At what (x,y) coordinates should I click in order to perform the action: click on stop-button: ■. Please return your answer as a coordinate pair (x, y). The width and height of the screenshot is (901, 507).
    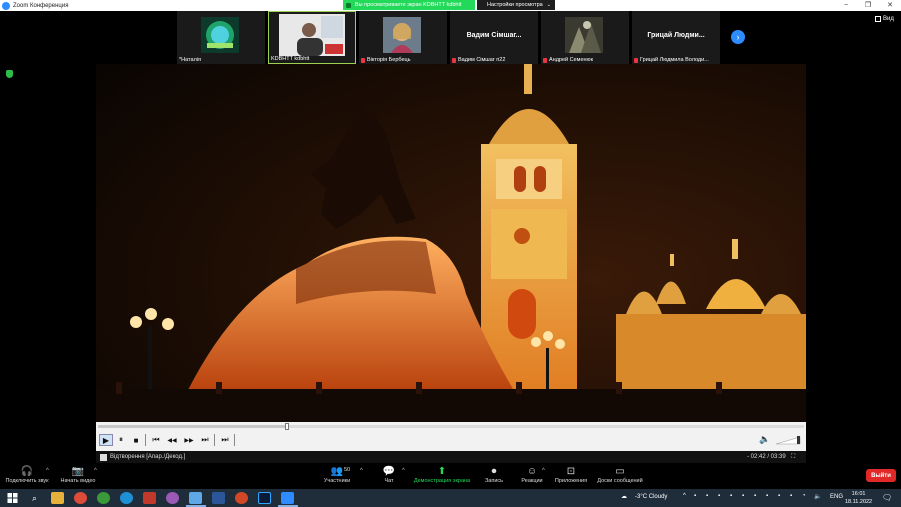
    Looking at the image, I should click on (136, 440).